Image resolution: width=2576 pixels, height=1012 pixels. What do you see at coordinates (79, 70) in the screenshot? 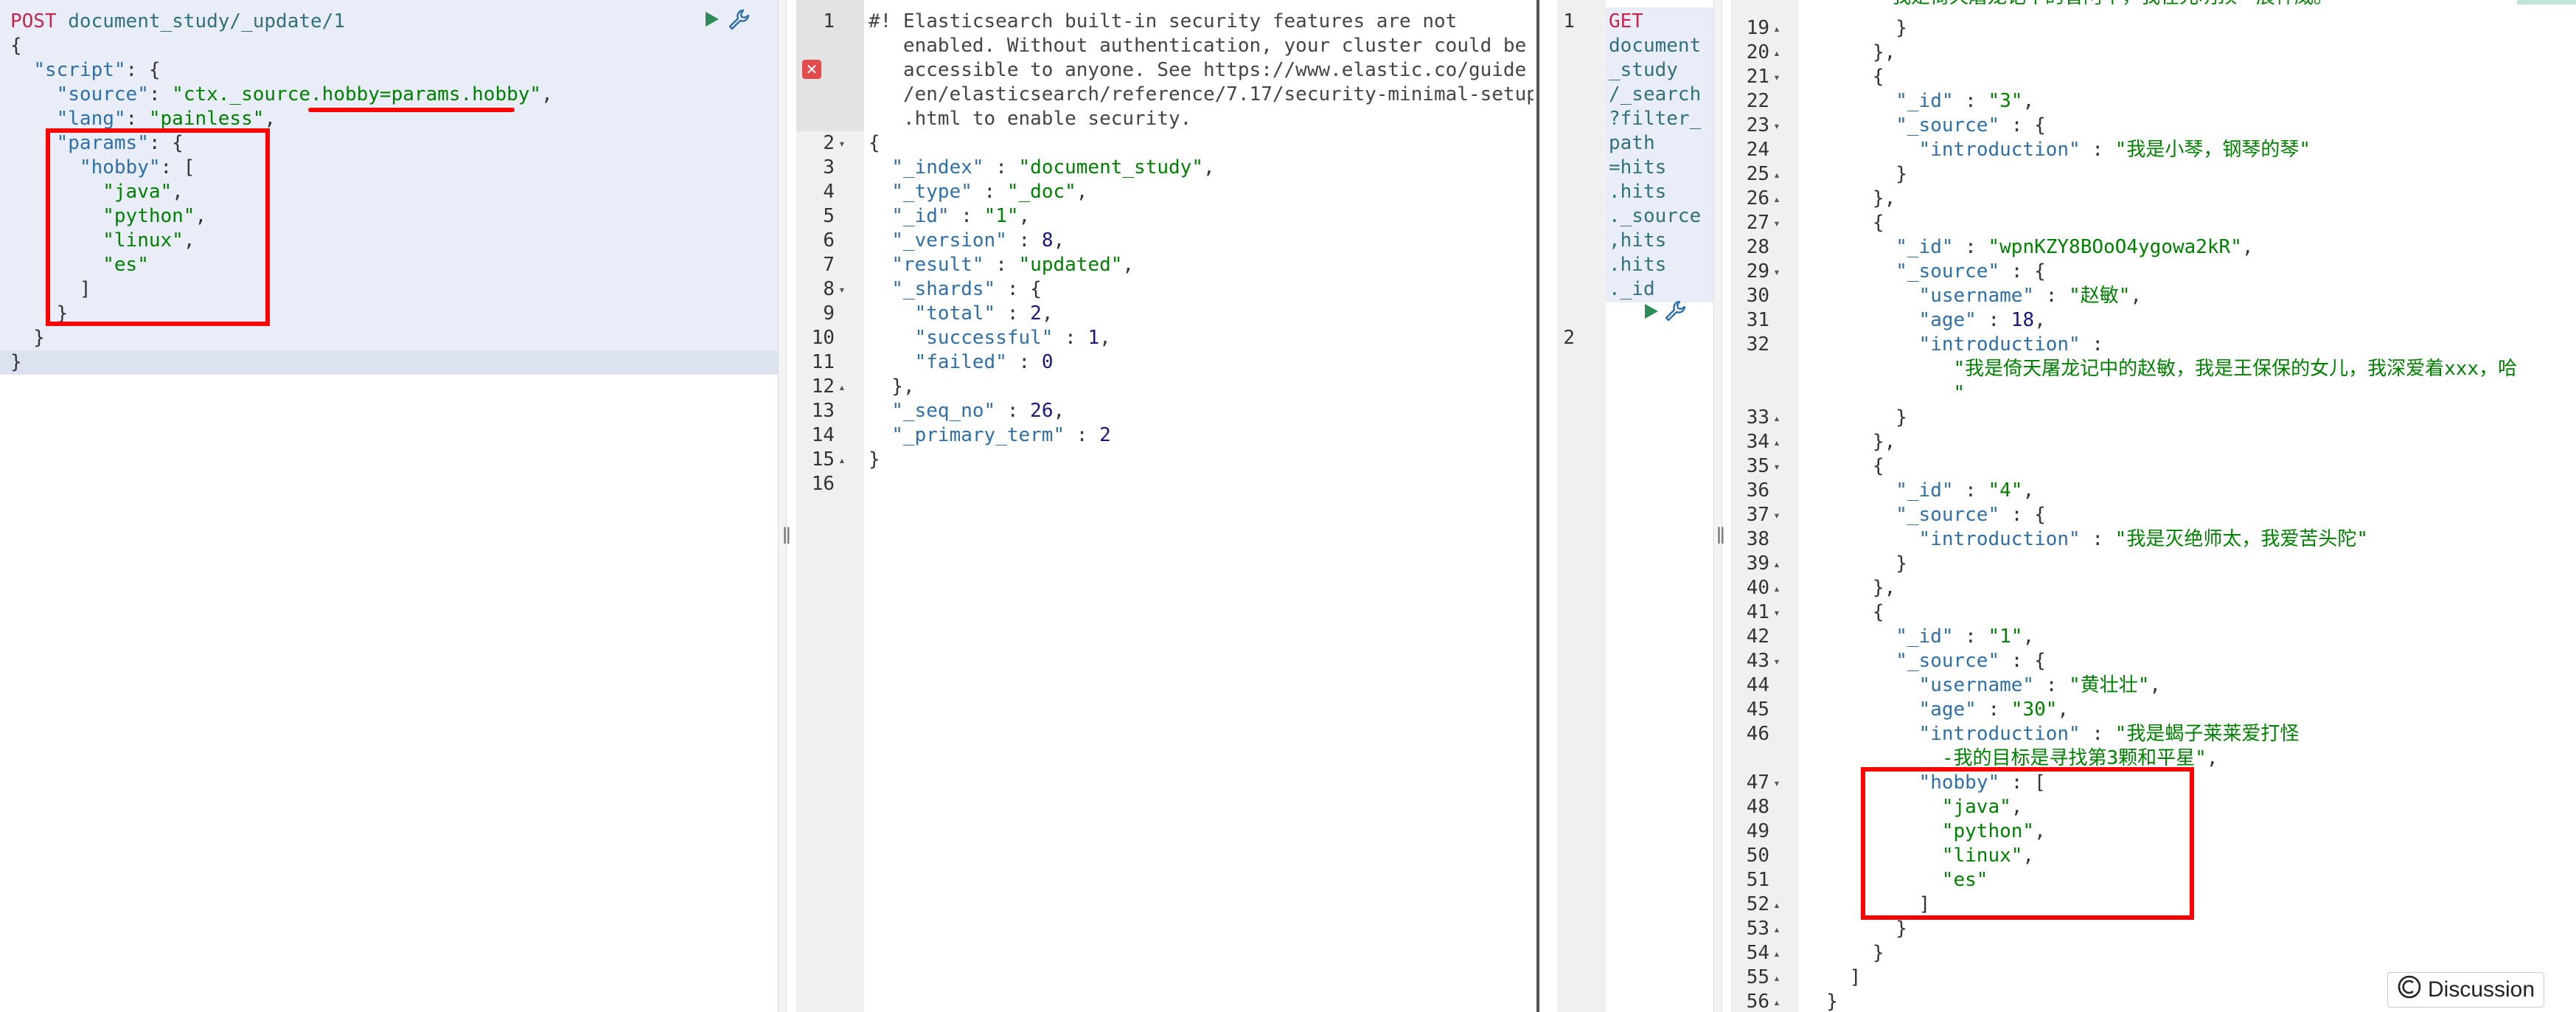
I see `code-token: "script"` at bounding box center [79, 70].